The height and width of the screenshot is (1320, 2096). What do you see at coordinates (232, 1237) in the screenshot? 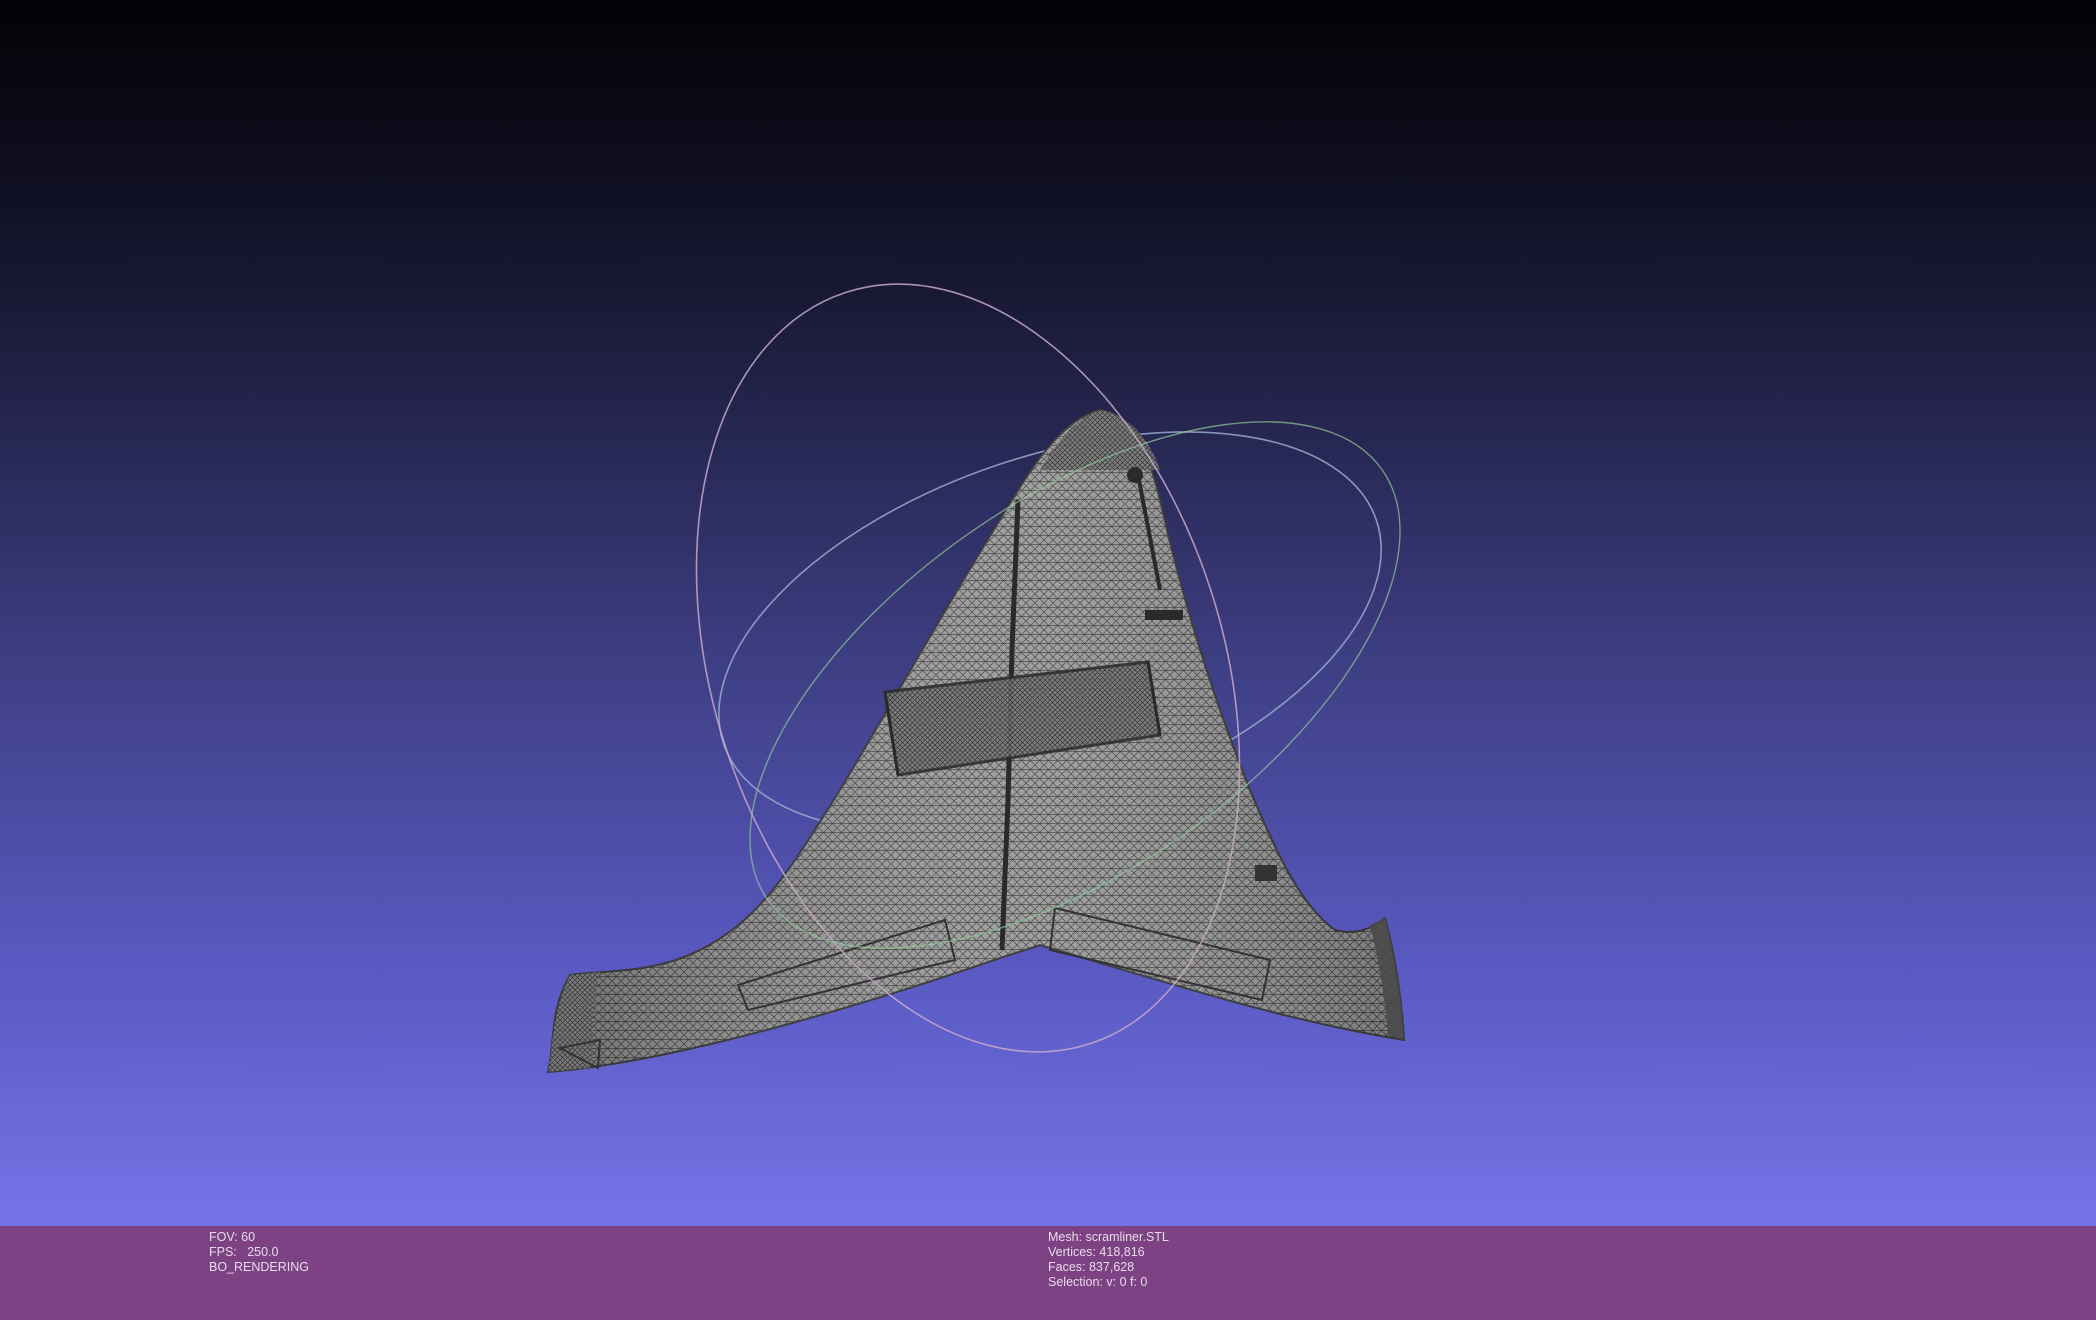
I see `fov-label: FOV: 60` at bounding box center [232, 1237].